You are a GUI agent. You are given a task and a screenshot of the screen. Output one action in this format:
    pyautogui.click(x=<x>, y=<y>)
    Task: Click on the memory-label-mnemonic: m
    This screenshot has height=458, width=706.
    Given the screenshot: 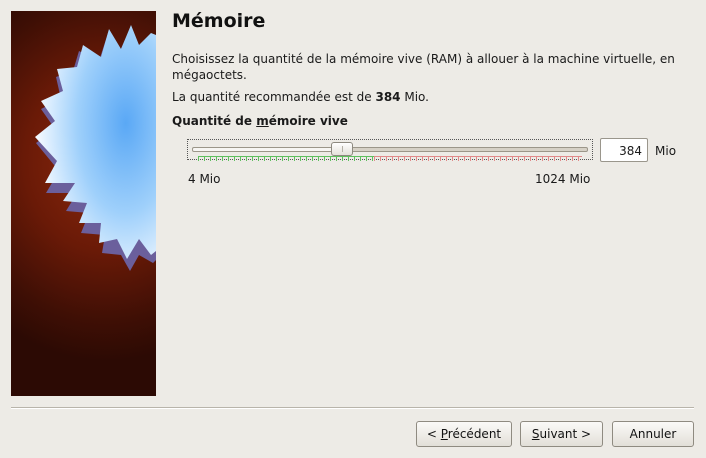 What is the action you would take?
    pyautogui.click(x=262, y=121)
    